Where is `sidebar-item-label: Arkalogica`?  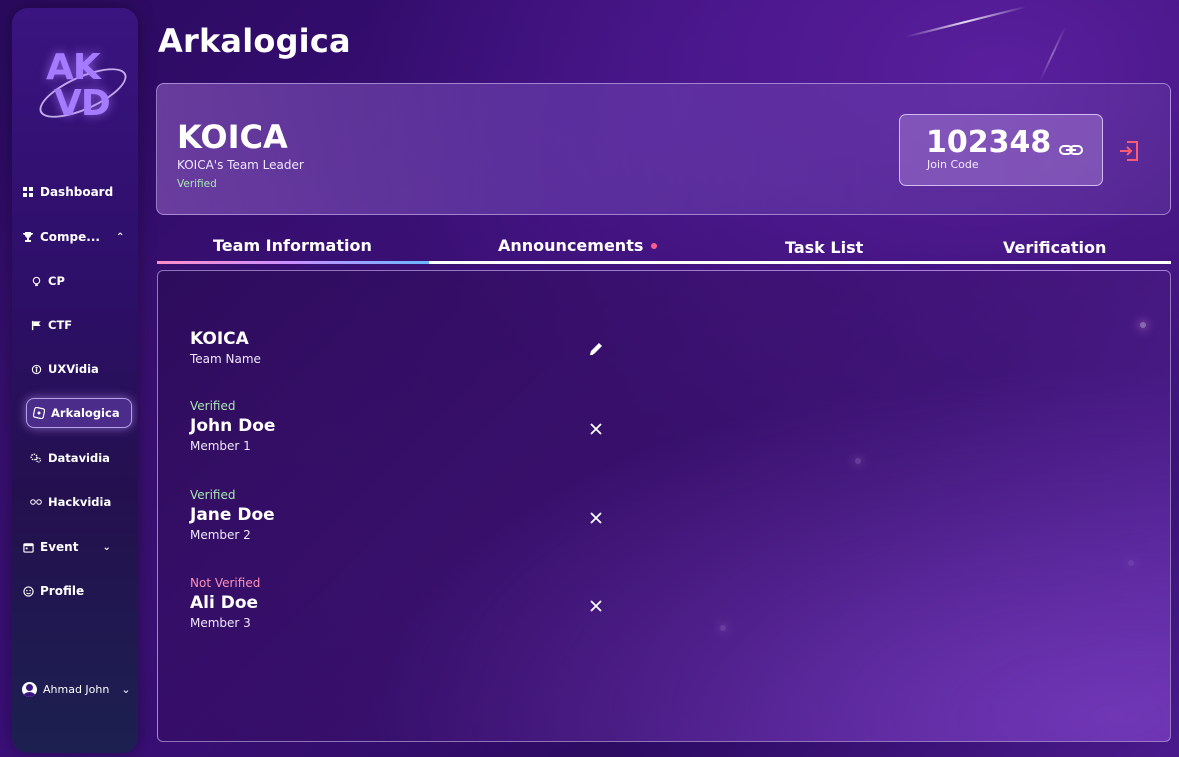
sidebar-item-label: Arkalogica is located at coordinates (85, 413).